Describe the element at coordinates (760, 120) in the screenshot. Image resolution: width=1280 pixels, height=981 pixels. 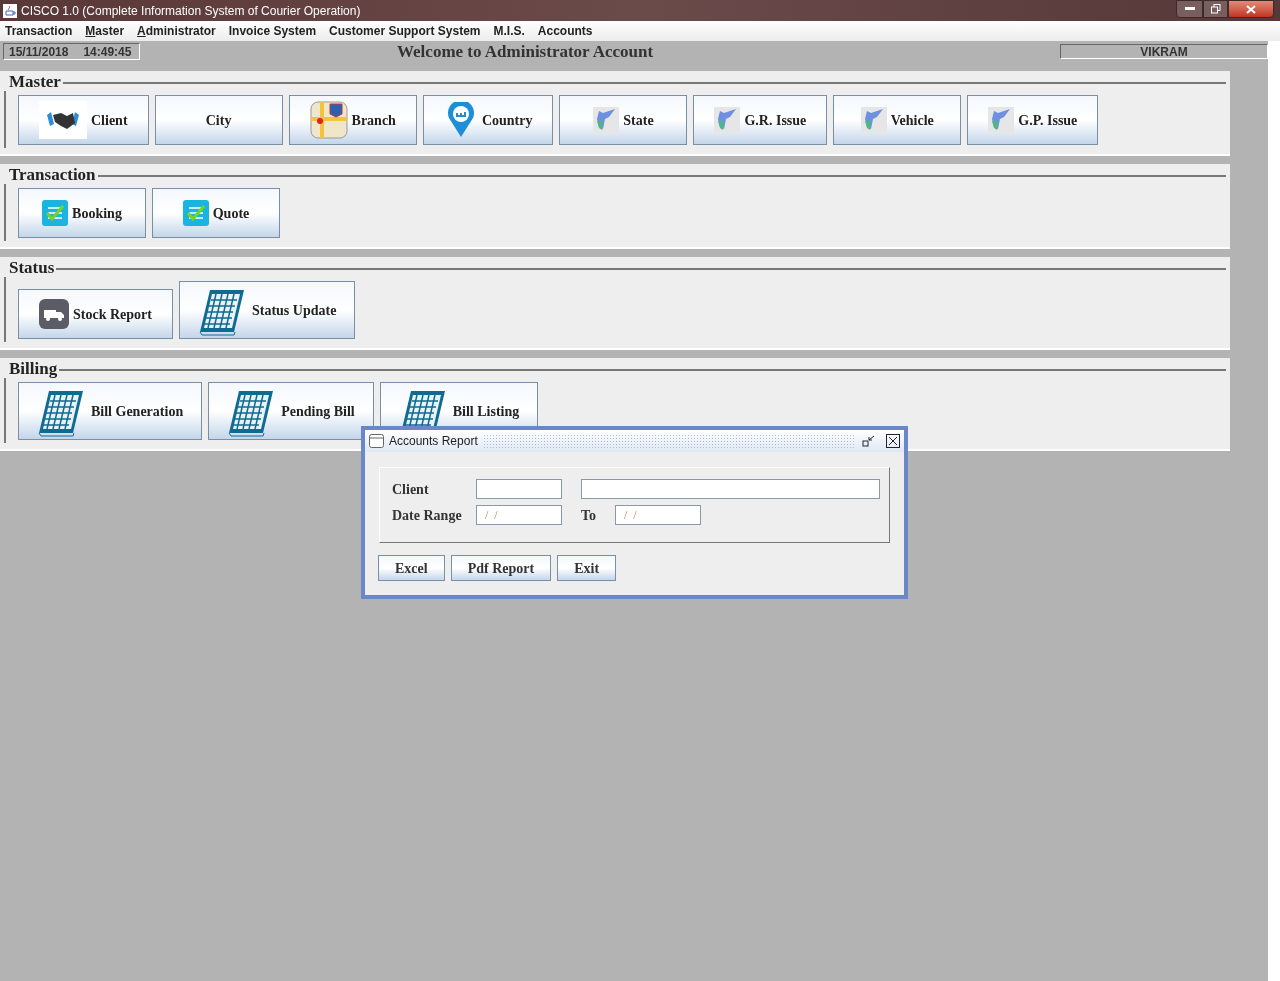
I see `module-button: G.R. Issue` at that location.